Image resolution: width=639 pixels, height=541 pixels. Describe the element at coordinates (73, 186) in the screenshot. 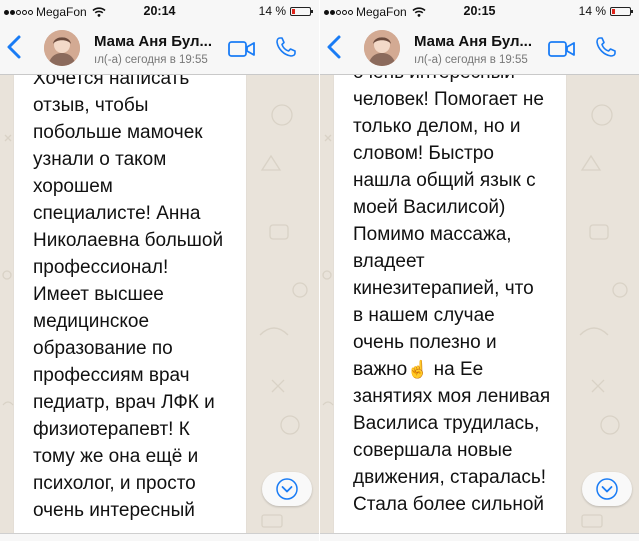

I see `message-line: хорошем` at that location.